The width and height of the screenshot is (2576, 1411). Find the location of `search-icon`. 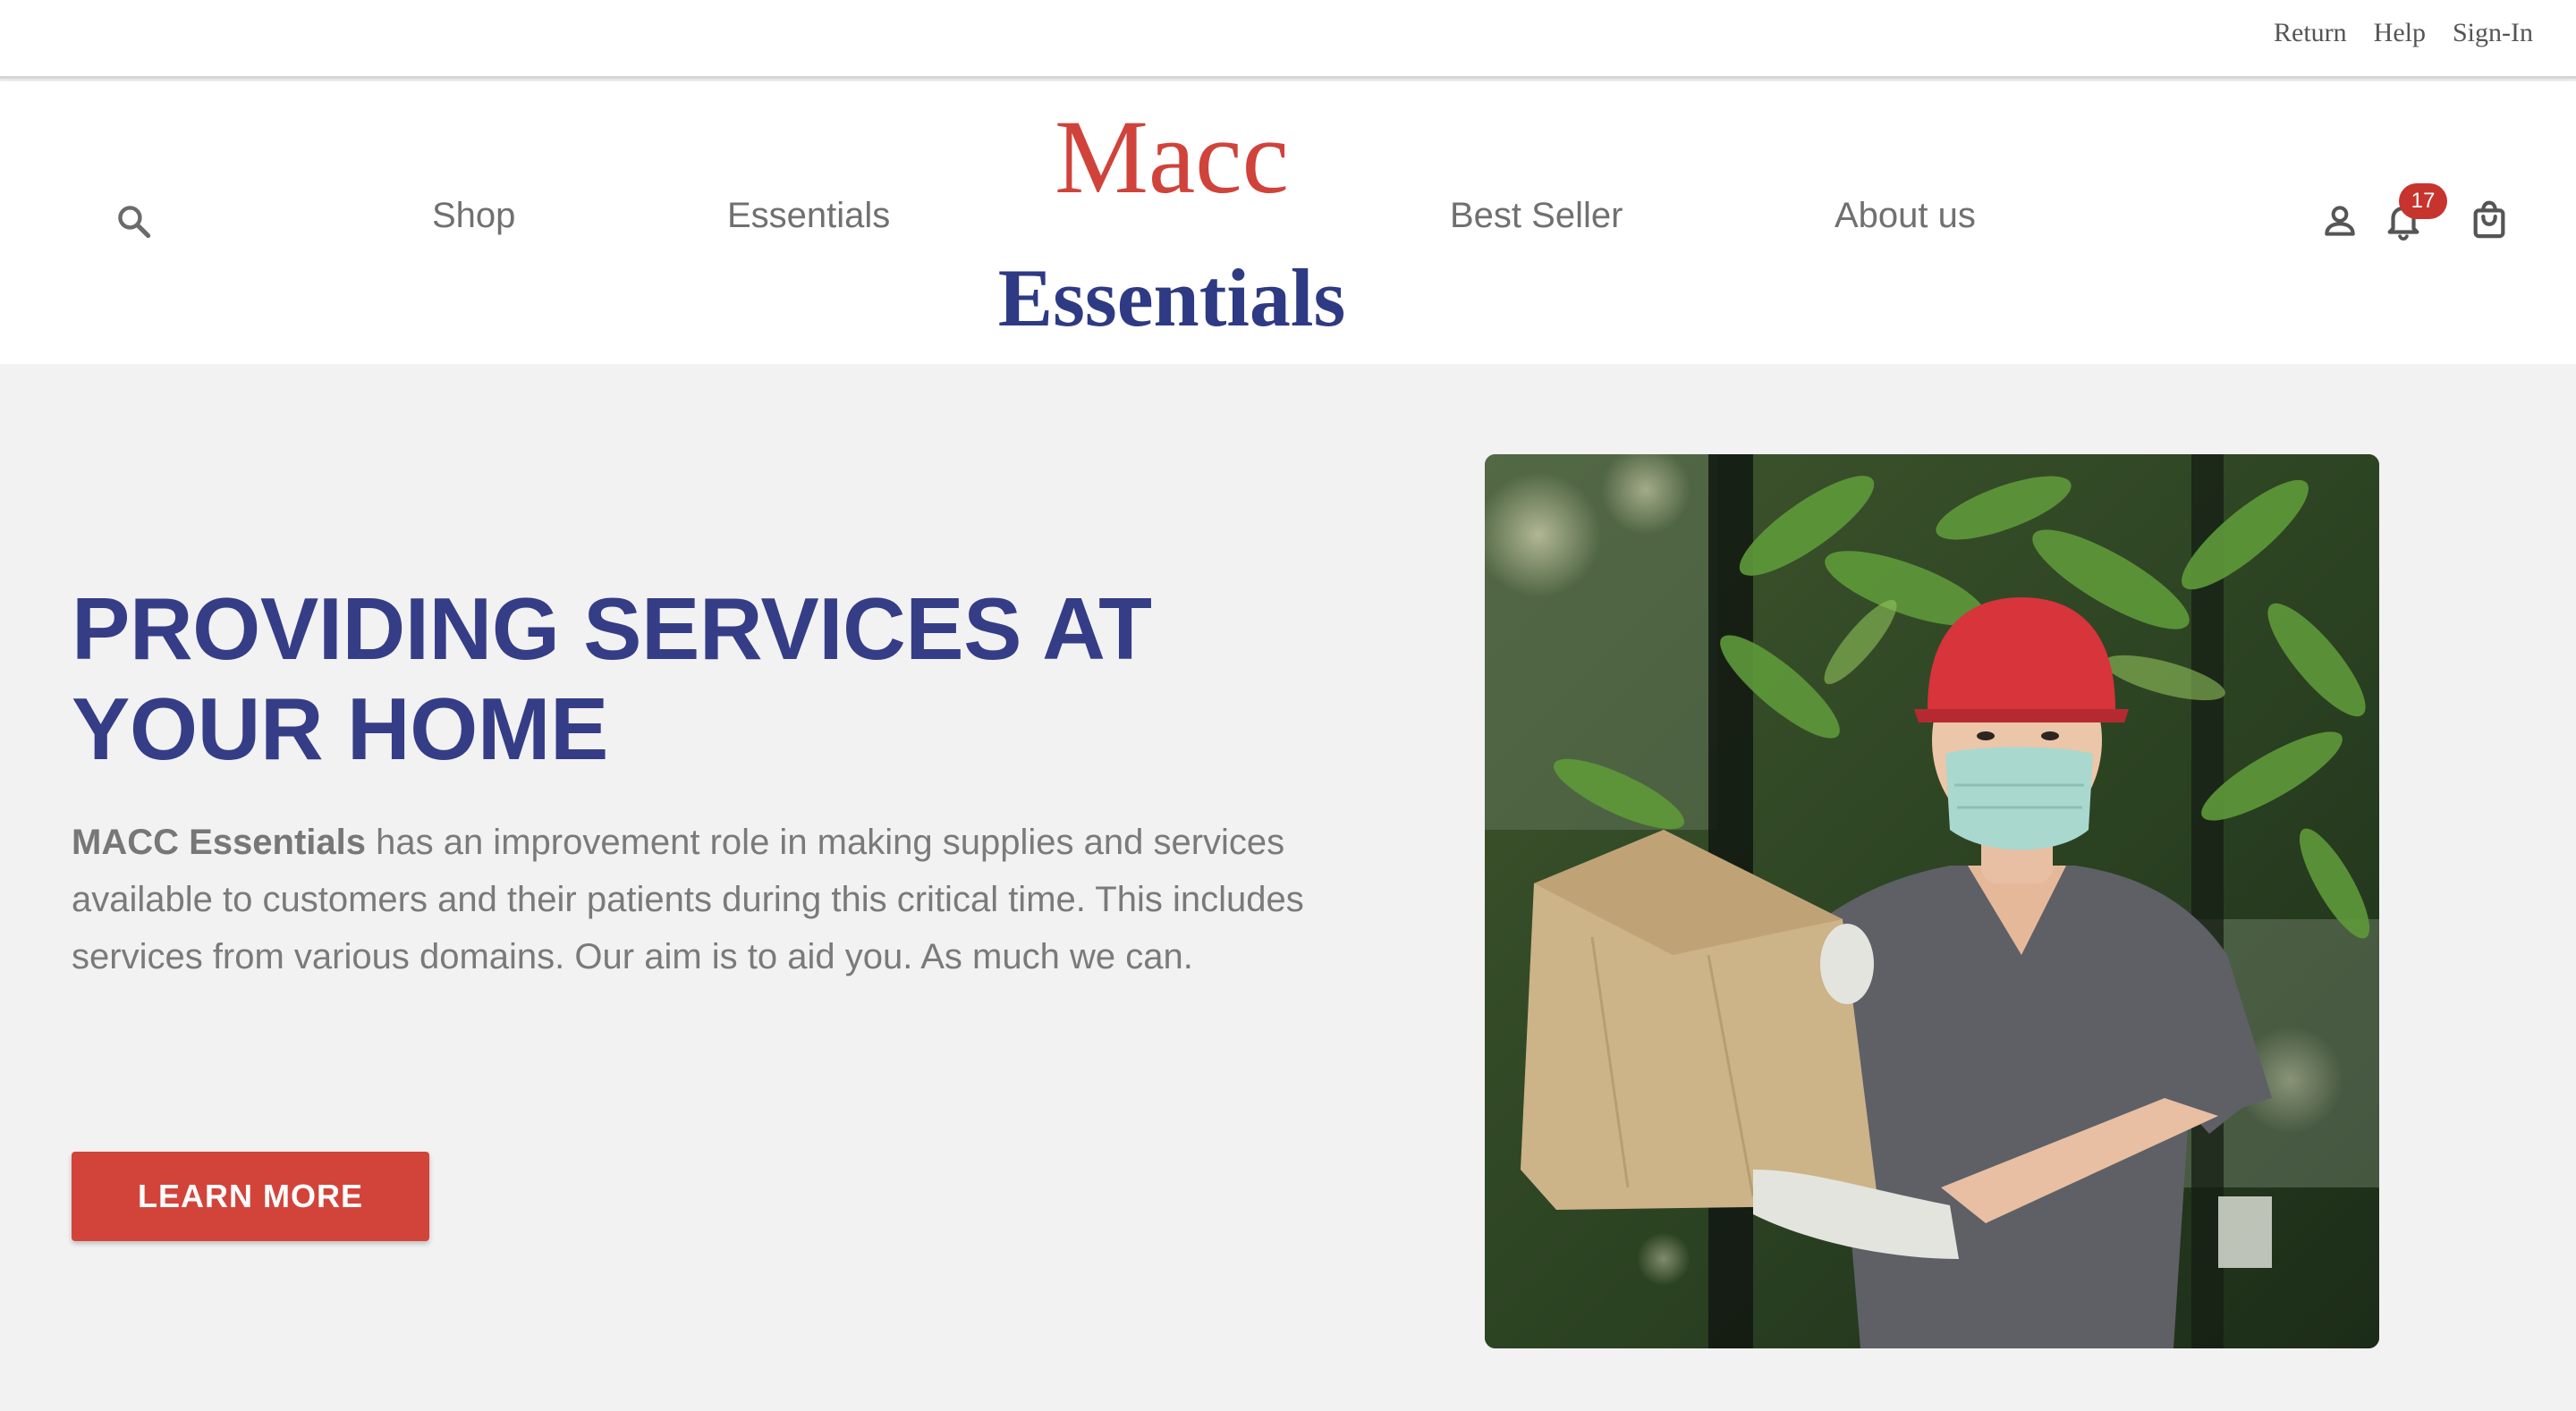

search-icon is located at coordinates (134, 221).